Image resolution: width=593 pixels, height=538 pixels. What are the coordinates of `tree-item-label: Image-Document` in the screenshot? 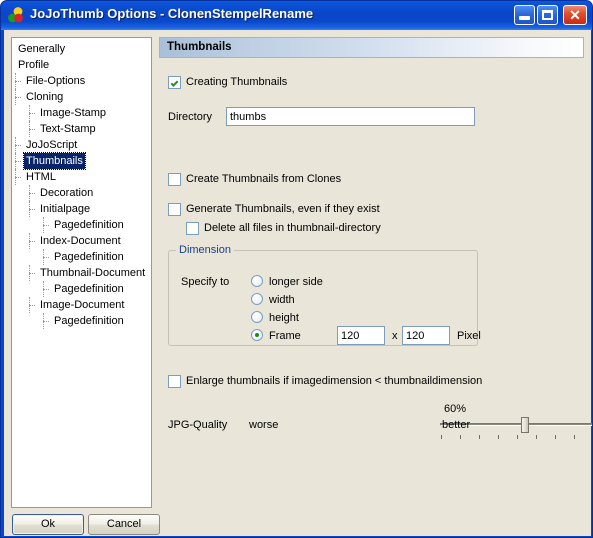 It's located at (82, 305).